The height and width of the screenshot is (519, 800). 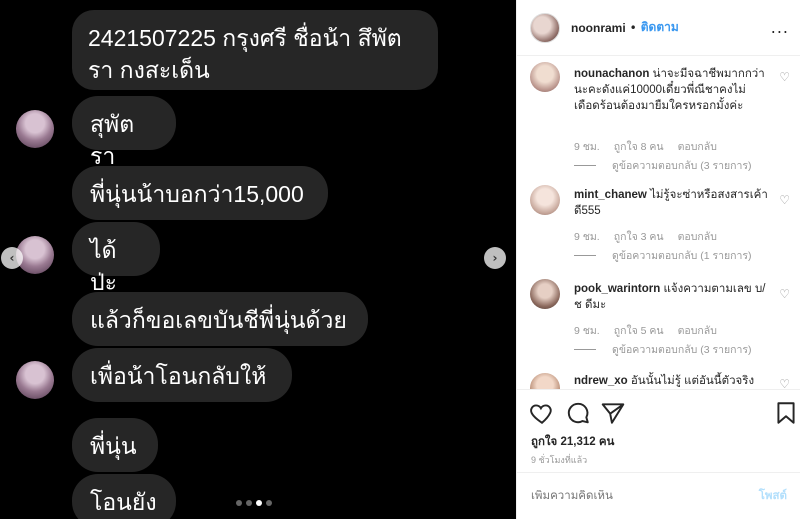 I want to click on comment-likes: ถูกใจ 3 คน, so click(x=639, y=236).